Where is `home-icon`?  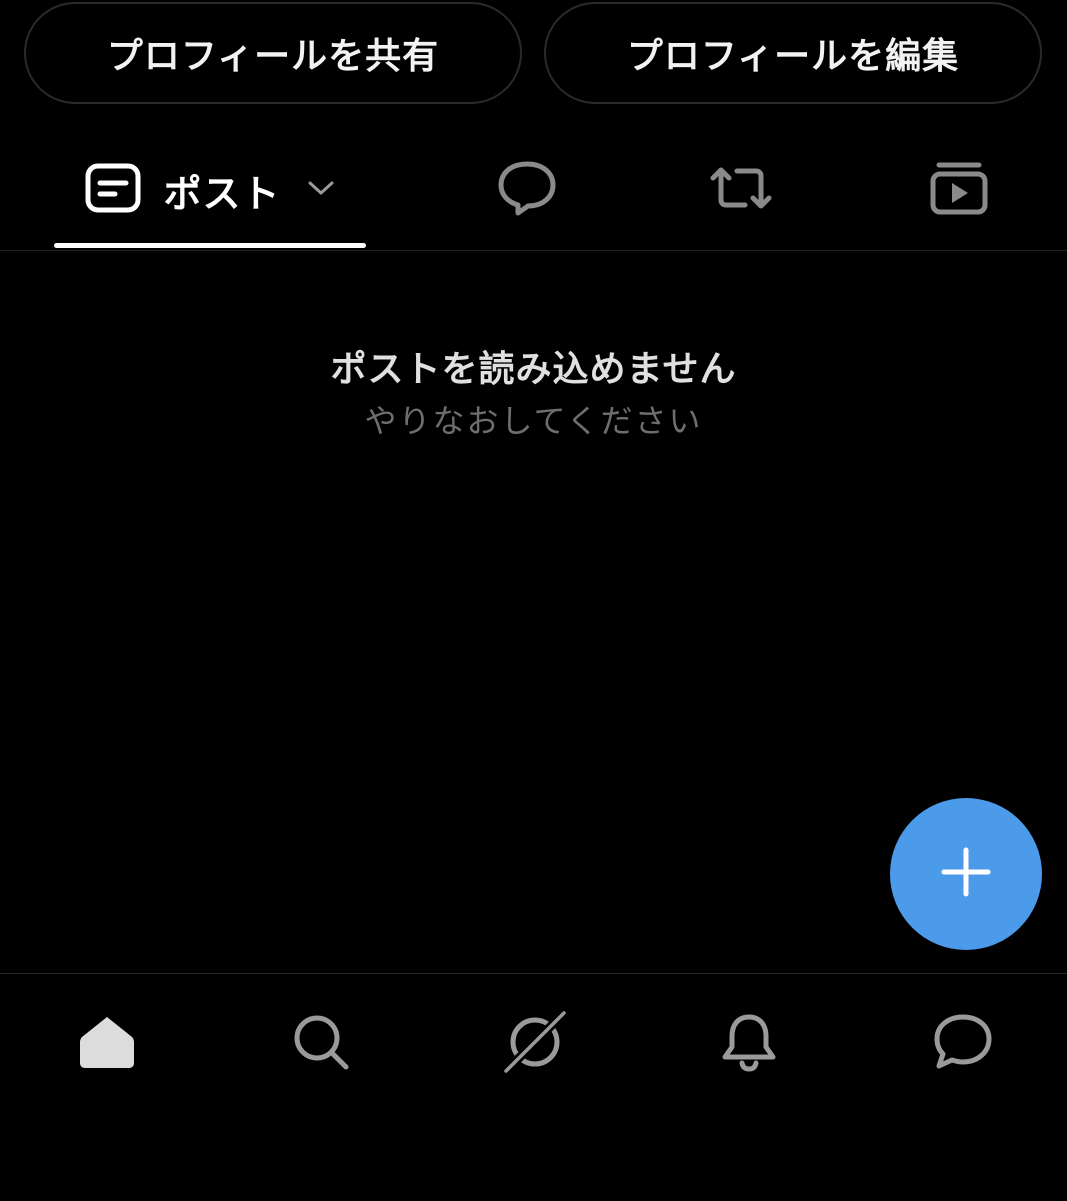
home-icon is located at coordinates (107, 1044).